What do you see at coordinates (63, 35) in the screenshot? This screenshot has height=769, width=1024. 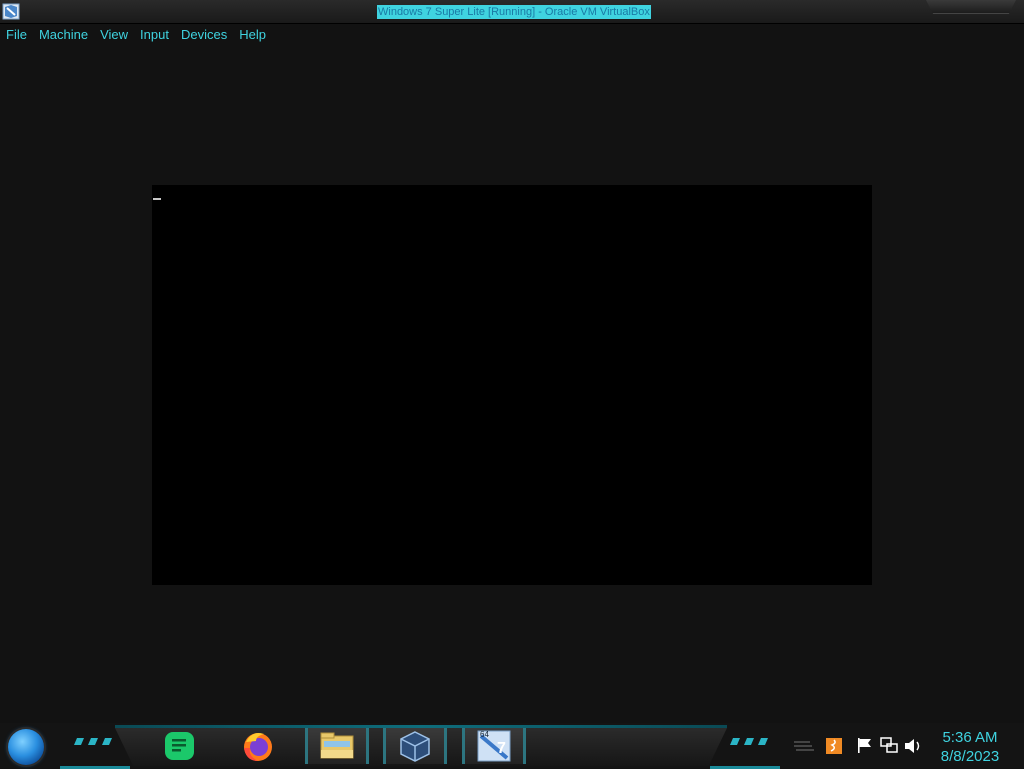 I see `menu-machine: Machine` at bounding box center [63, 35].